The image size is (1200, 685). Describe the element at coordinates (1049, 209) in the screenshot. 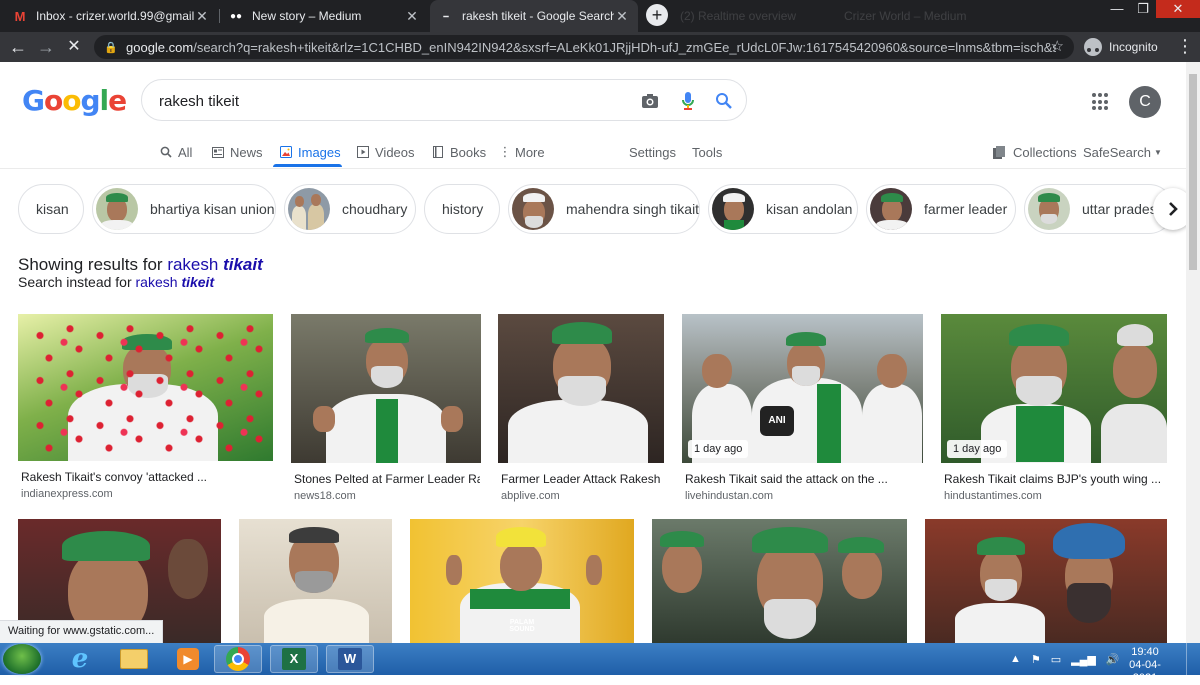

I see `chip-thumbnail` at that location.